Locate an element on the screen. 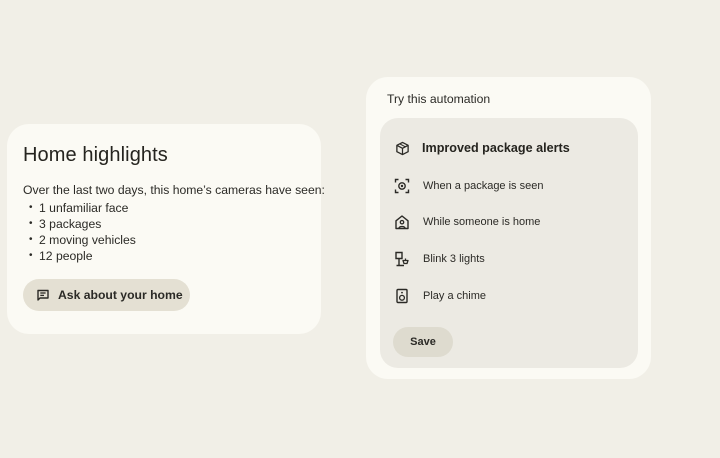  list-item: 1 unfamiliar face is located at coordinates (167, 208).